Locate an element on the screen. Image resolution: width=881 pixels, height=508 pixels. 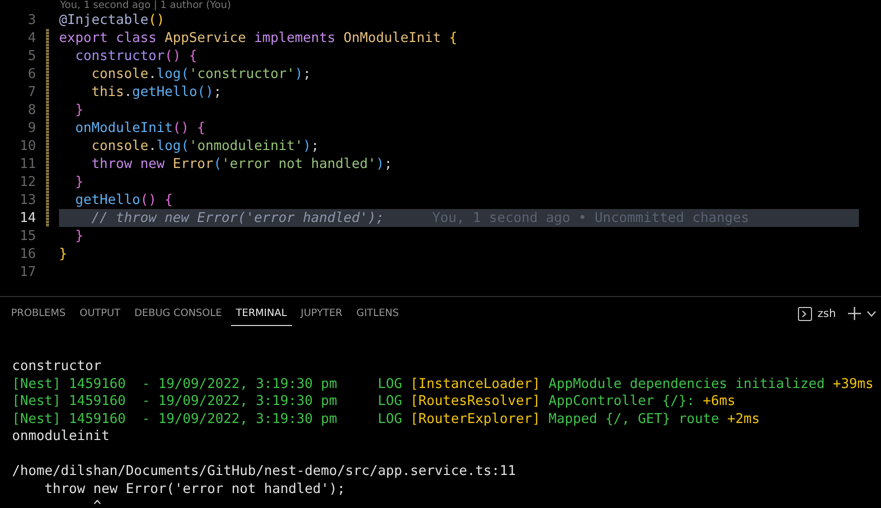
line-number: 5 is located at coordinates (31, 56).